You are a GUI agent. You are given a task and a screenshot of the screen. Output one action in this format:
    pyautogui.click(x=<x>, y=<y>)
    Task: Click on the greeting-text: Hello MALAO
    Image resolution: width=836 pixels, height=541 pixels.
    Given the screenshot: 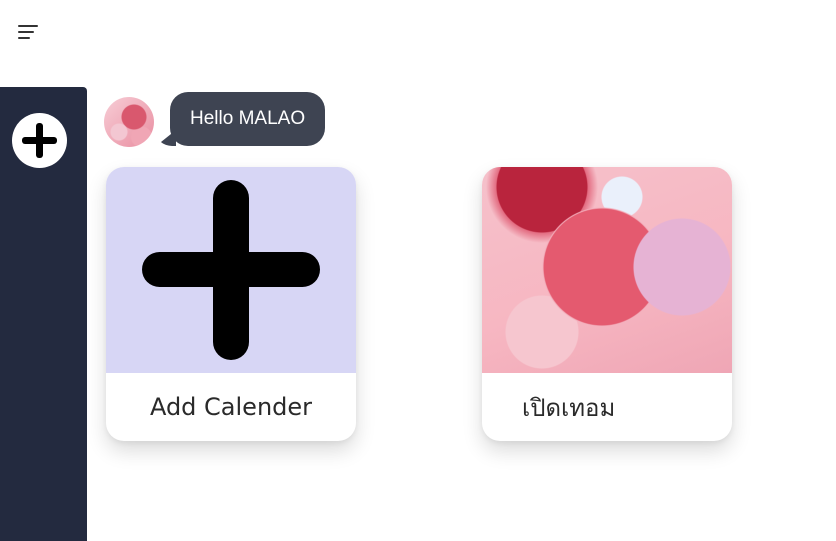 What is the action you would take?
    pyautogui.click(x=248, y=118)
    